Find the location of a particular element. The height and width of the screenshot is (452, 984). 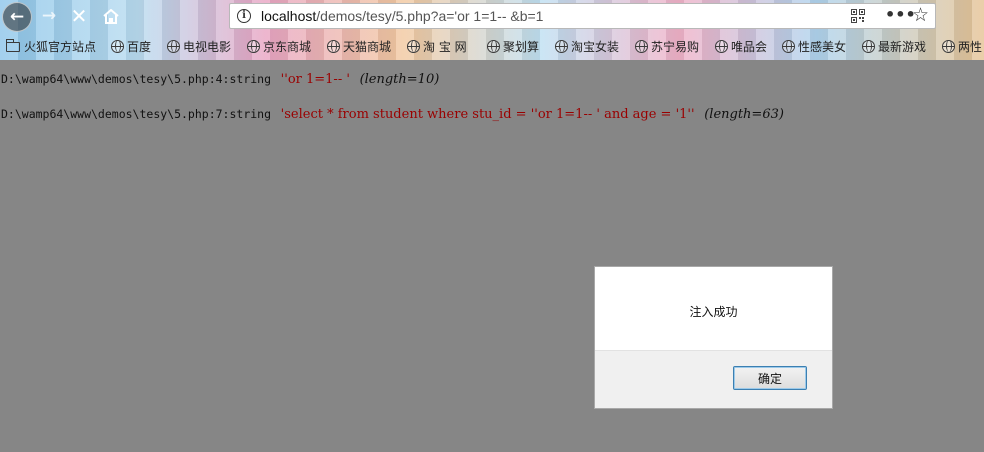

dump-file: D:\wamp64\www\demos\tesy\5.php:7:string is located at coordinates (136, 114).